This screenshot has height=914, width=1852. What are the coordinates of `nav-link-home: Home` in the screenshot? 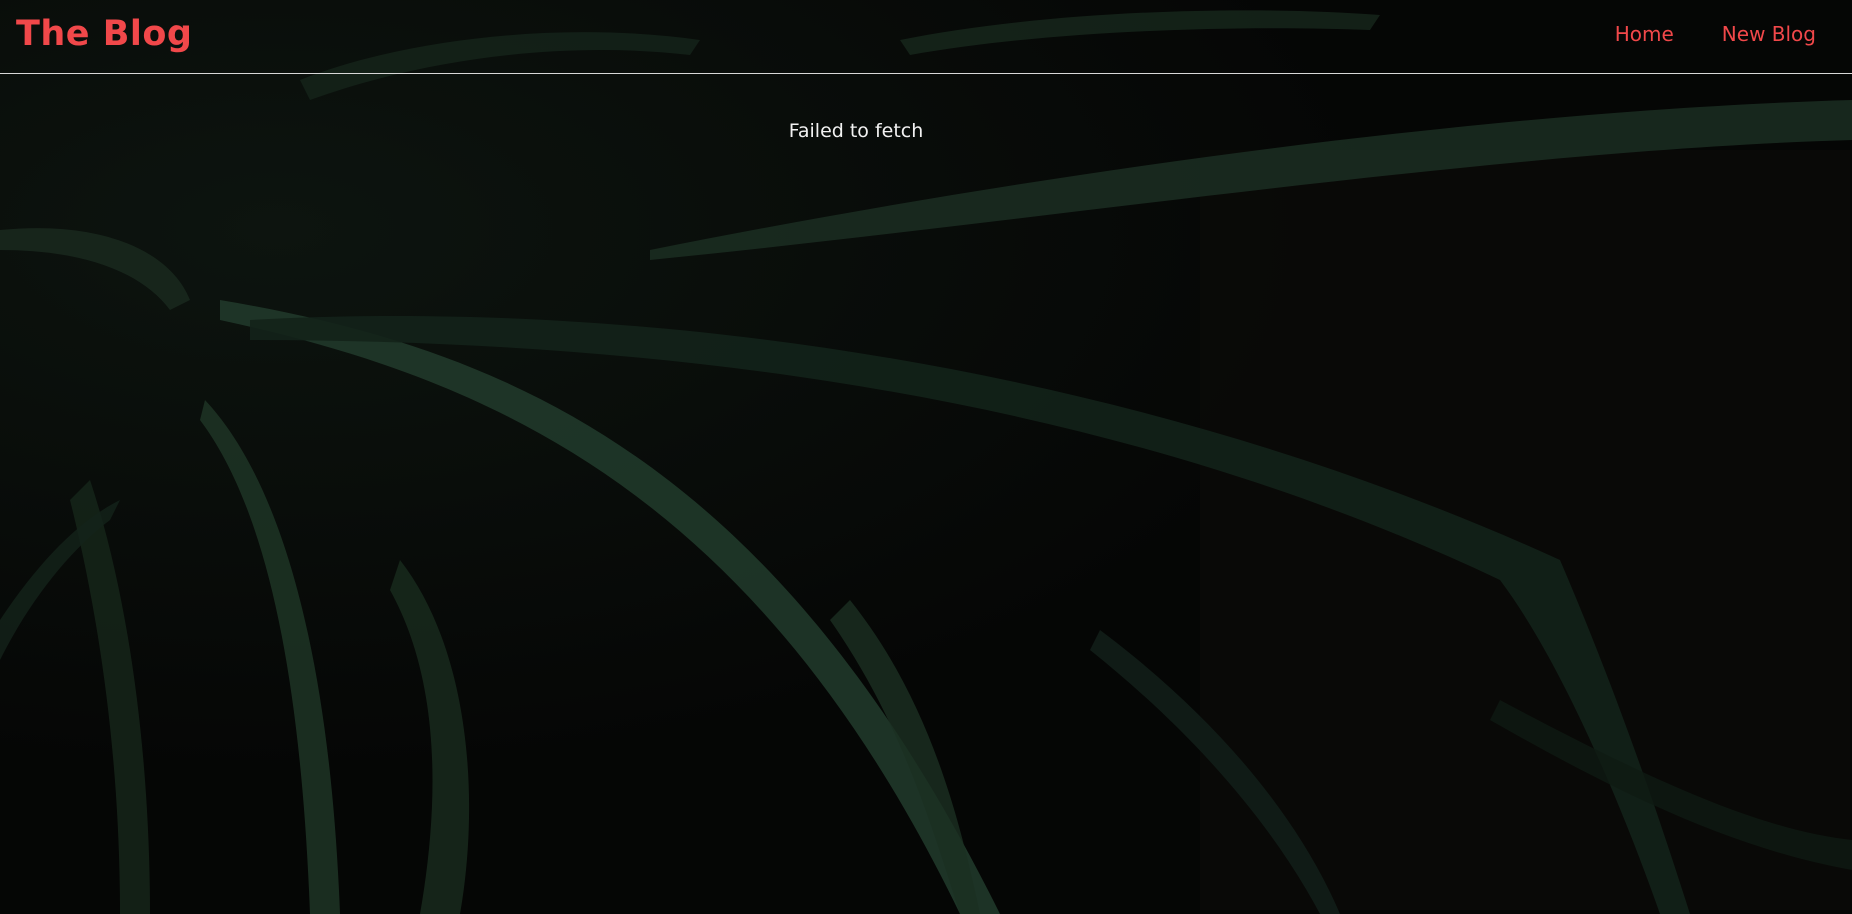 It's located at (1644, 34).